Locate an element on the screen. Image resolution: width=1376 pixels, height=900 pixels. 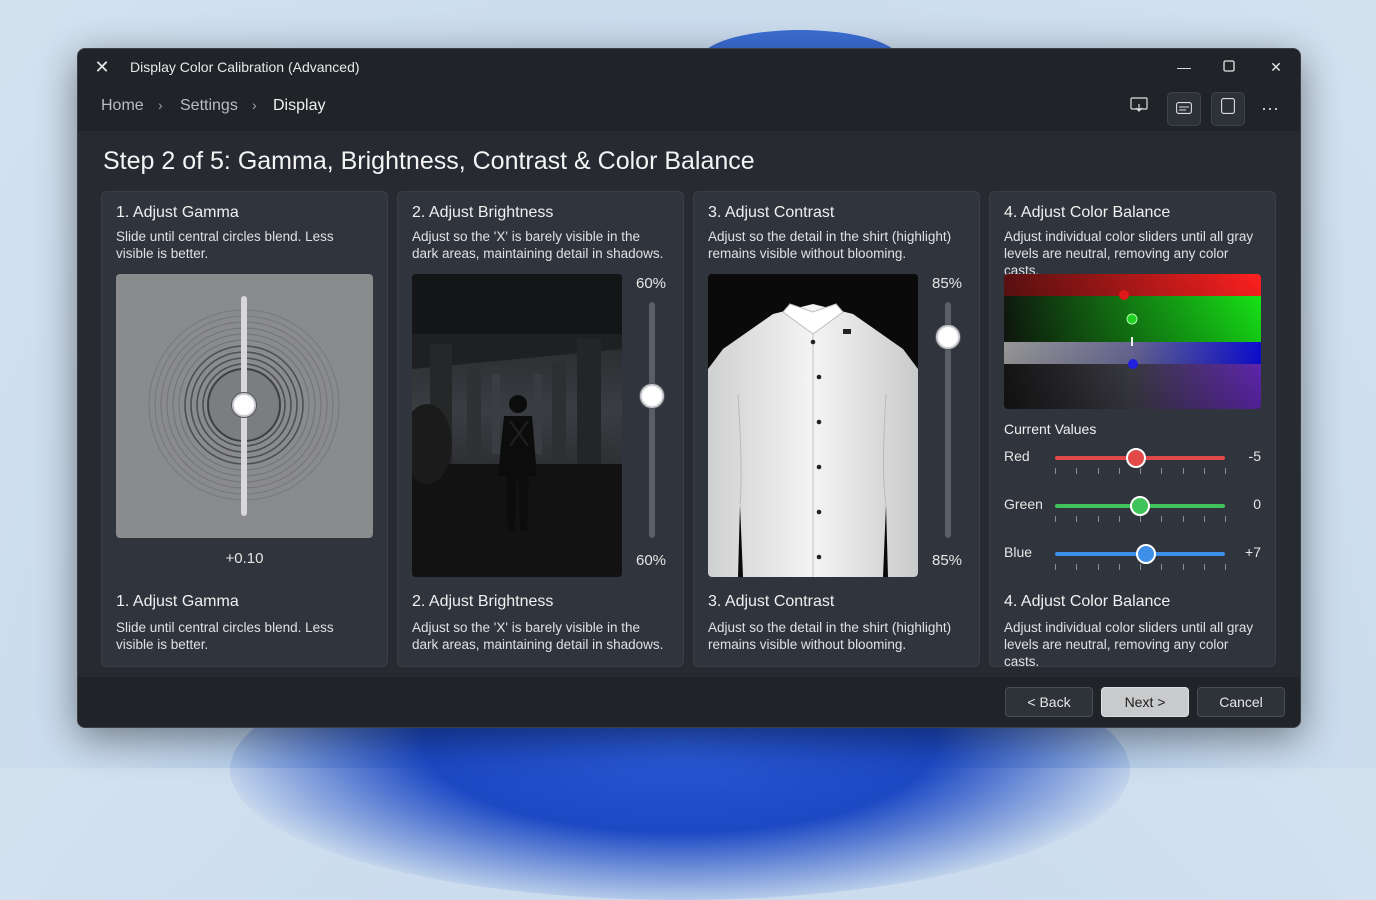
blue-slider-ticks is located at coordinates (1140, 567).